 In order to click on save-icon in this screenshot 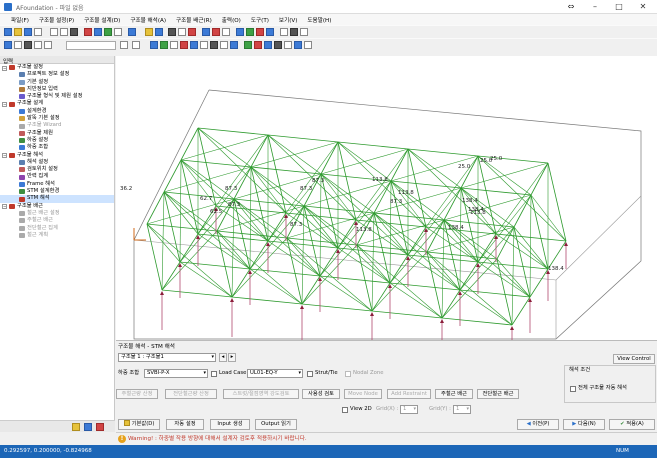, I will do `click(28, 32)`.